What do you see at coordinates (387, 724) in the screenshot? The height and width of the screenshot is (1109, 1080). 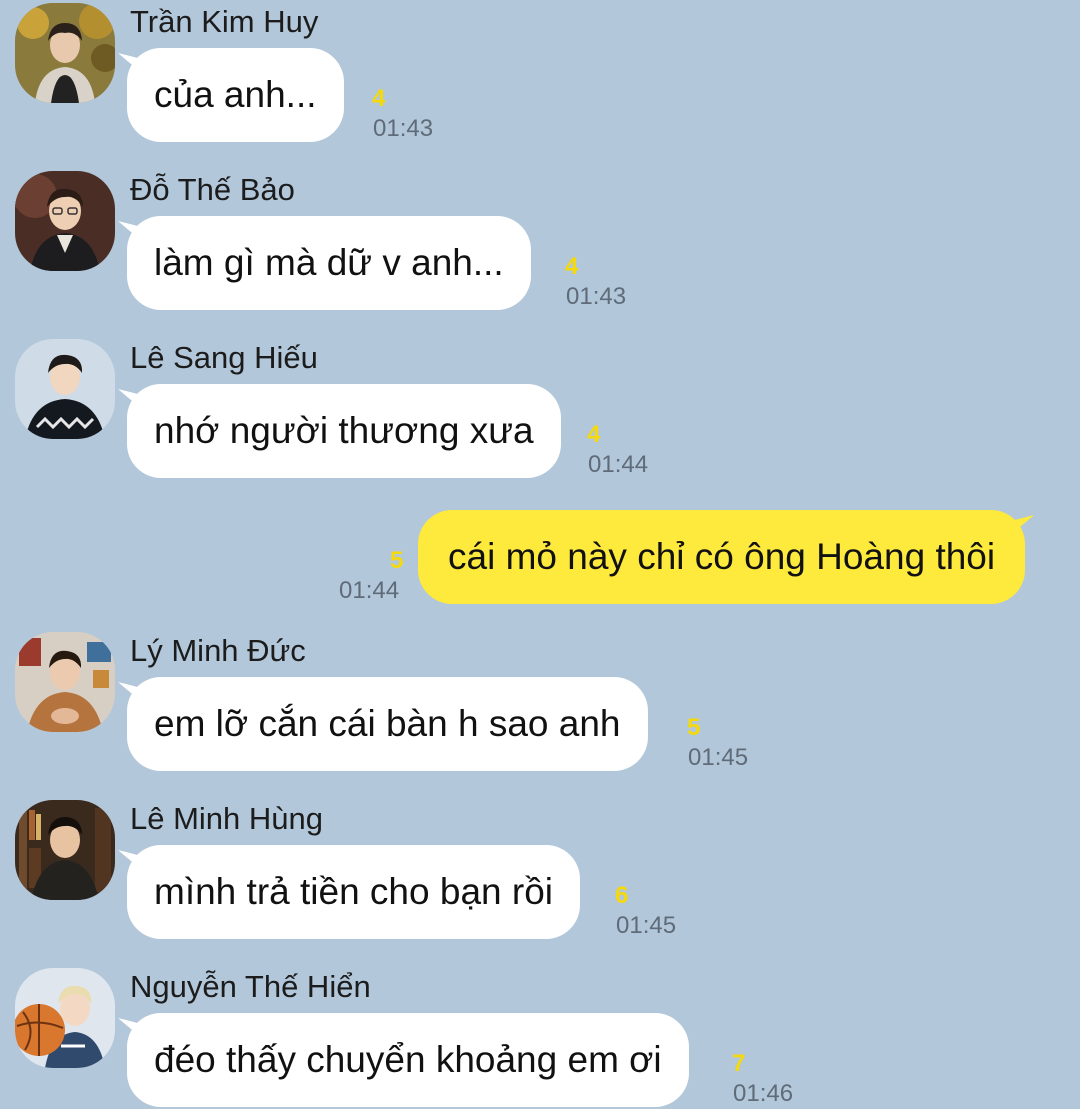 I see `message-bubble: em lỡ cắn cái bàn h sao anh` at bounding box center [387, 724].